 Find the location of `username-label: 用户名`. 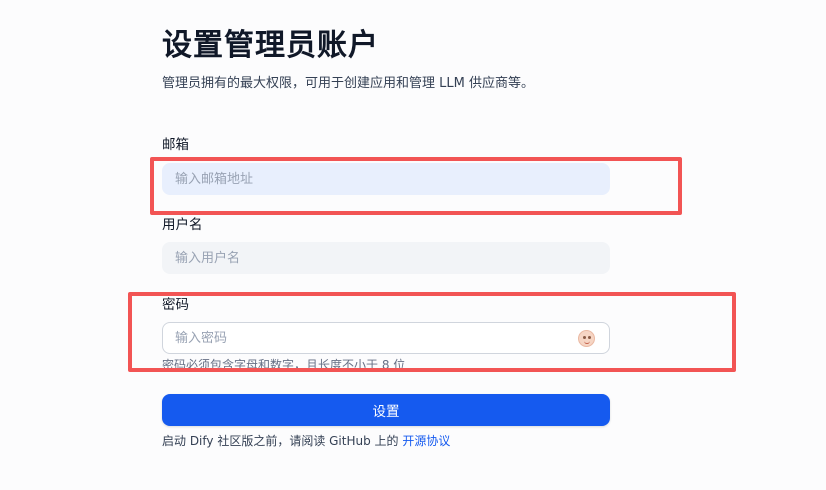

username-label: 用户名 is located at coordinates (182, 225).